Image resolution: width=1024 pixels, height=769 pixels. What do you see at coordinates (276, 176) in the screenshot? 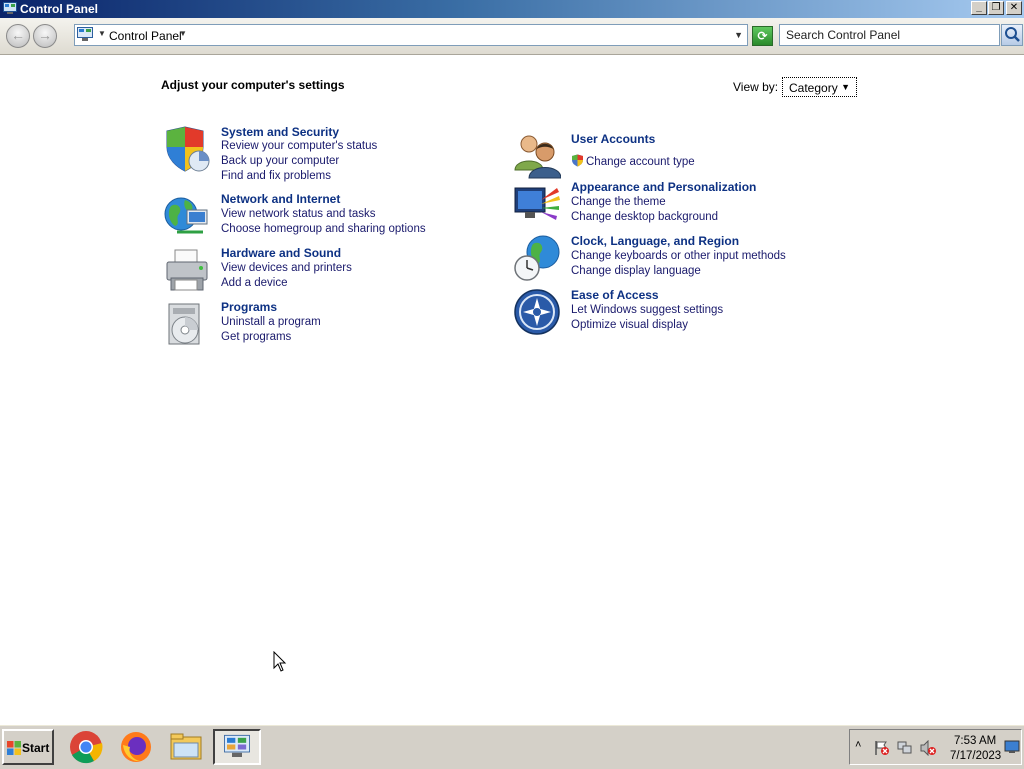
I see `find-fix-problems-link: Find and fix problems` at bounding box center [276, 176].